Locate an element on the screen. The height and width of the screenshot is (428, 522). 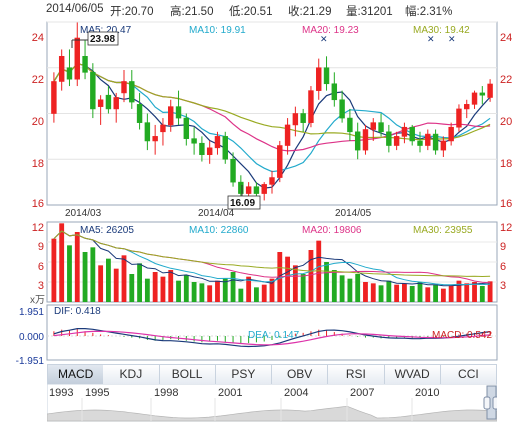
dea-label: DEA: 0.147 is located at coordinates (274, 335).